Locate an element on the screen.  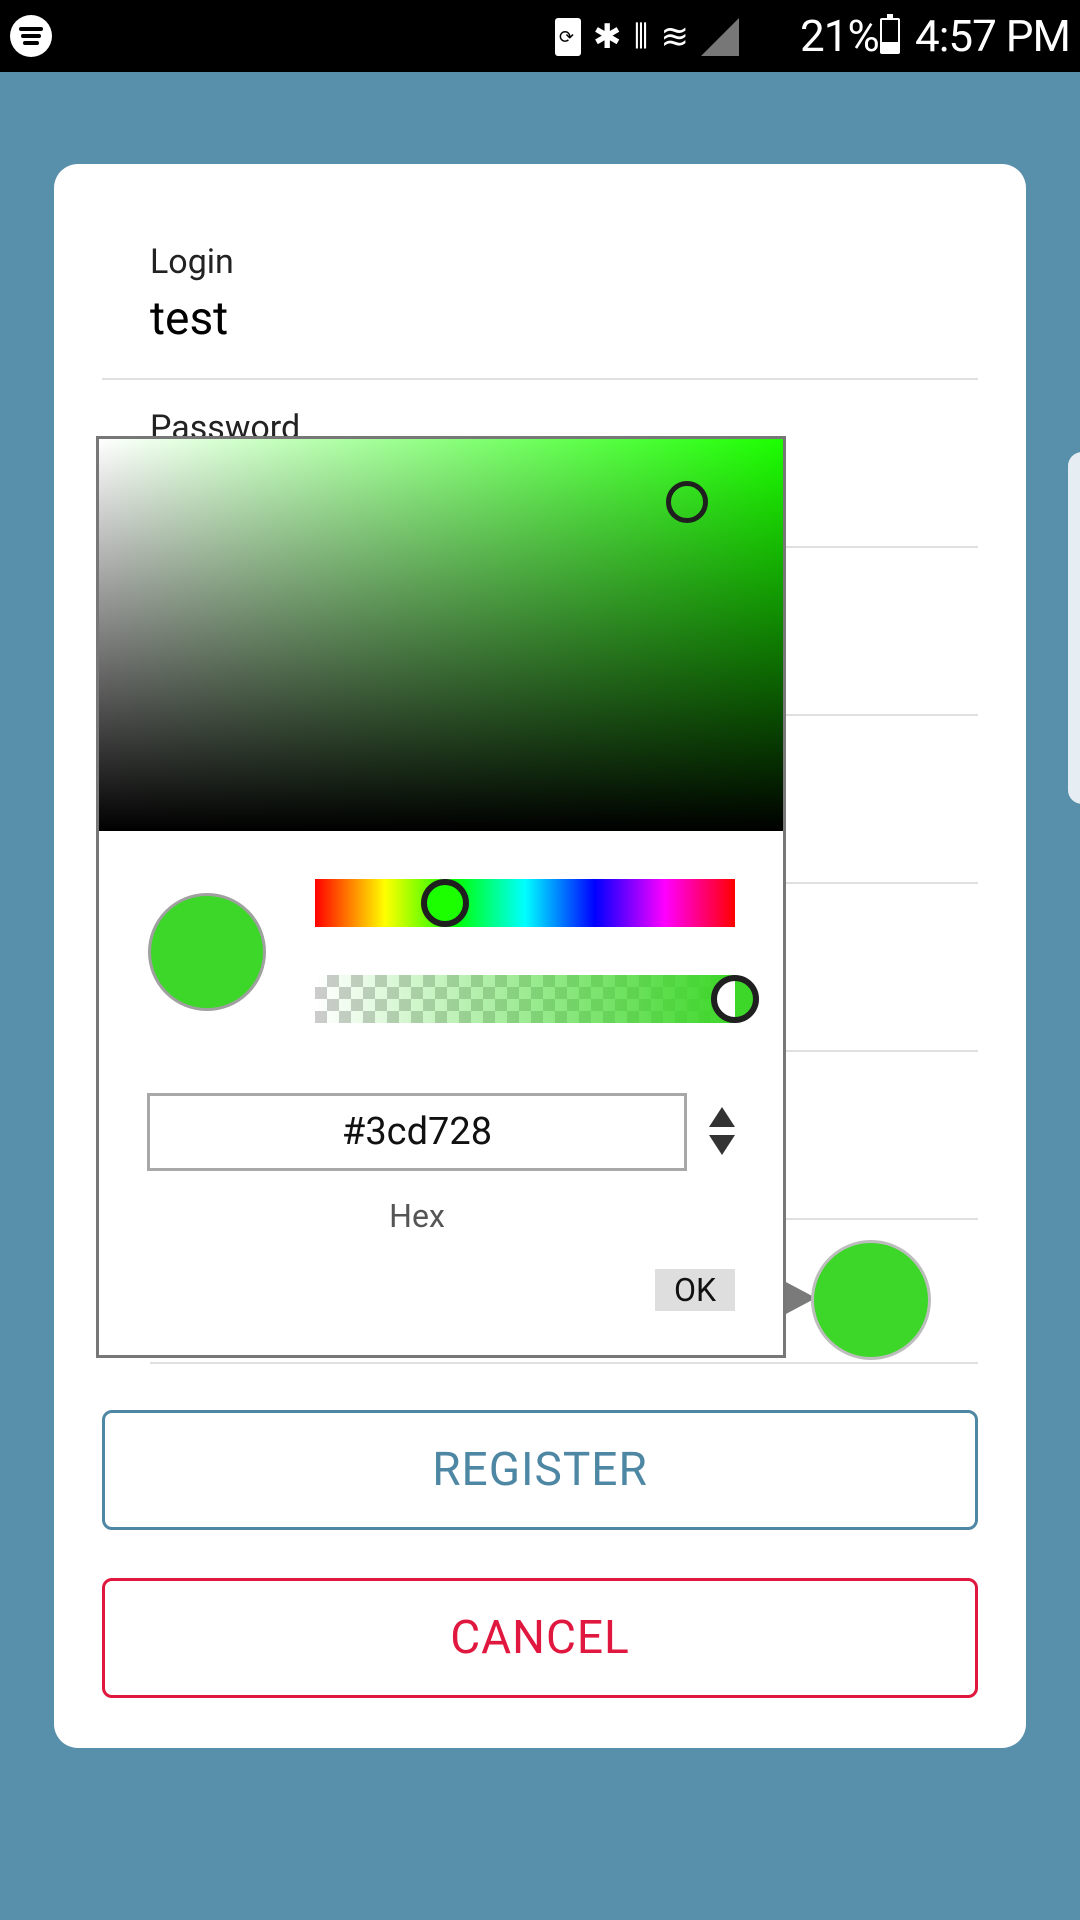
color-preview-circle is located at coordinates (207, 952).